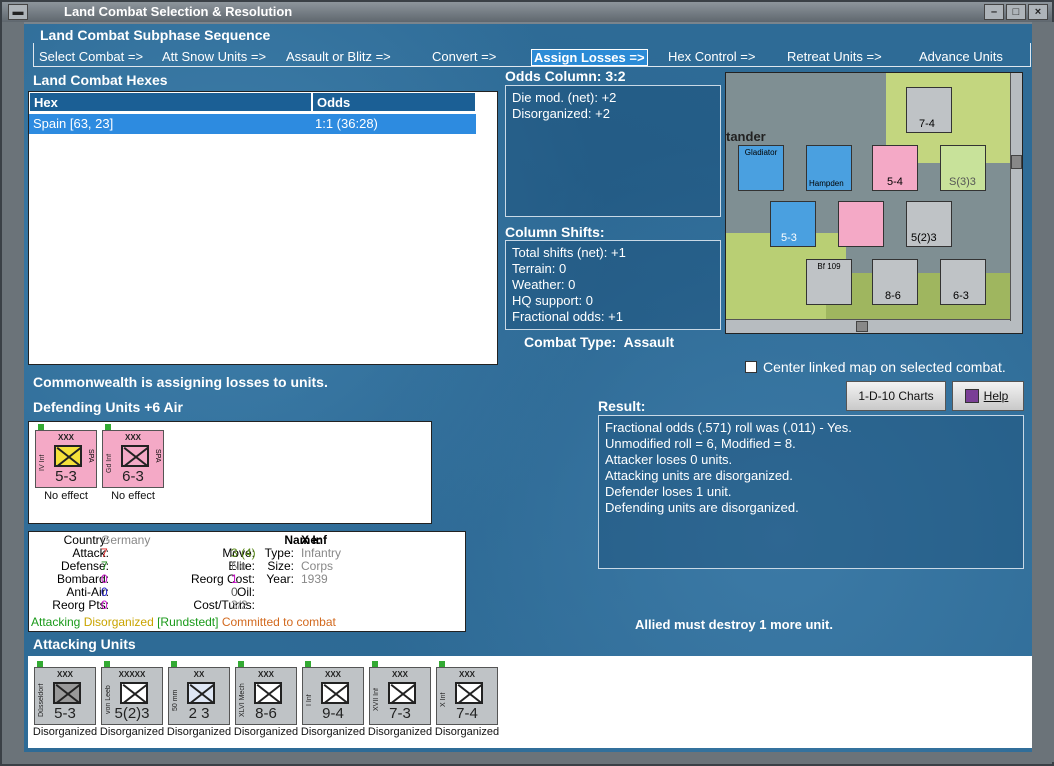 Image resolution: width=1054 pixels, height=766 pixels. Describe the element at coordinates (1016, 197) in the screenshot. I see `map-vscrollbar` at that location.